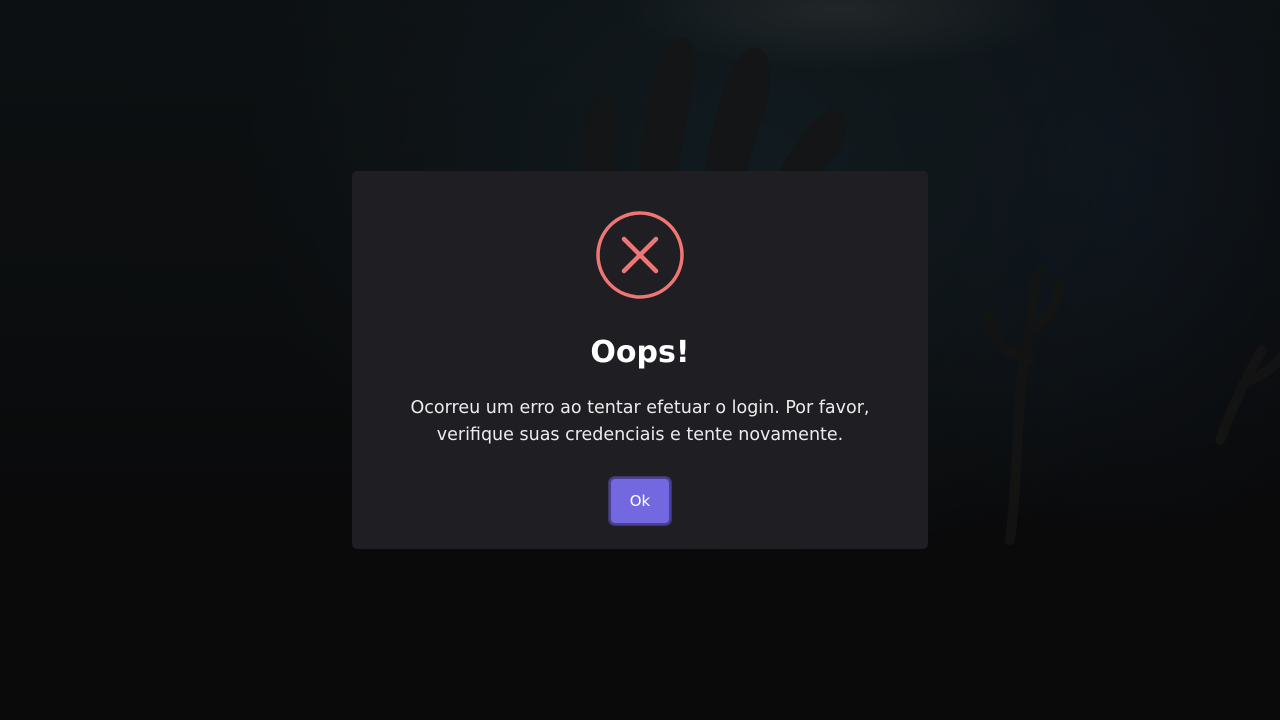 The image size is (1280, 720). Describe the element at coordinates (640, 501) in the screenshot. I see `ok-button: Ok` at that location.